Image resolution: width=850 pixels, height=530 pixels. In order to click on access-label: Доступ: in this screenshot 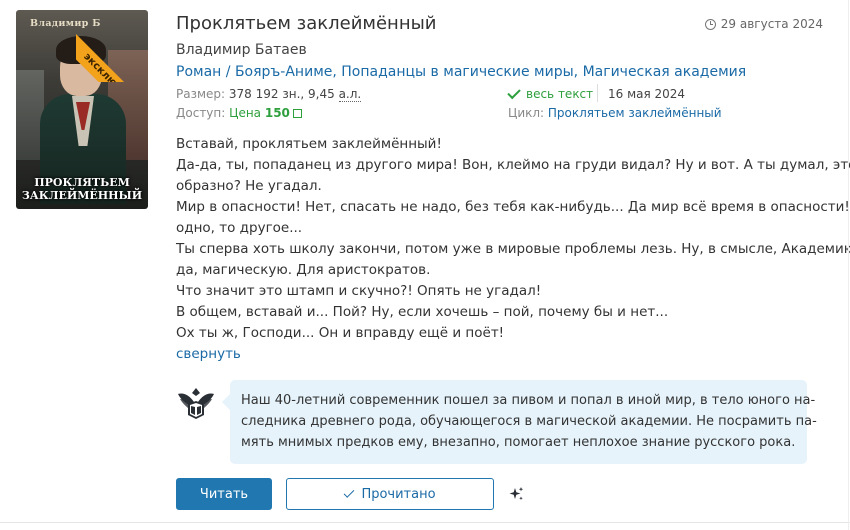, I will do `click(201, 113)`.